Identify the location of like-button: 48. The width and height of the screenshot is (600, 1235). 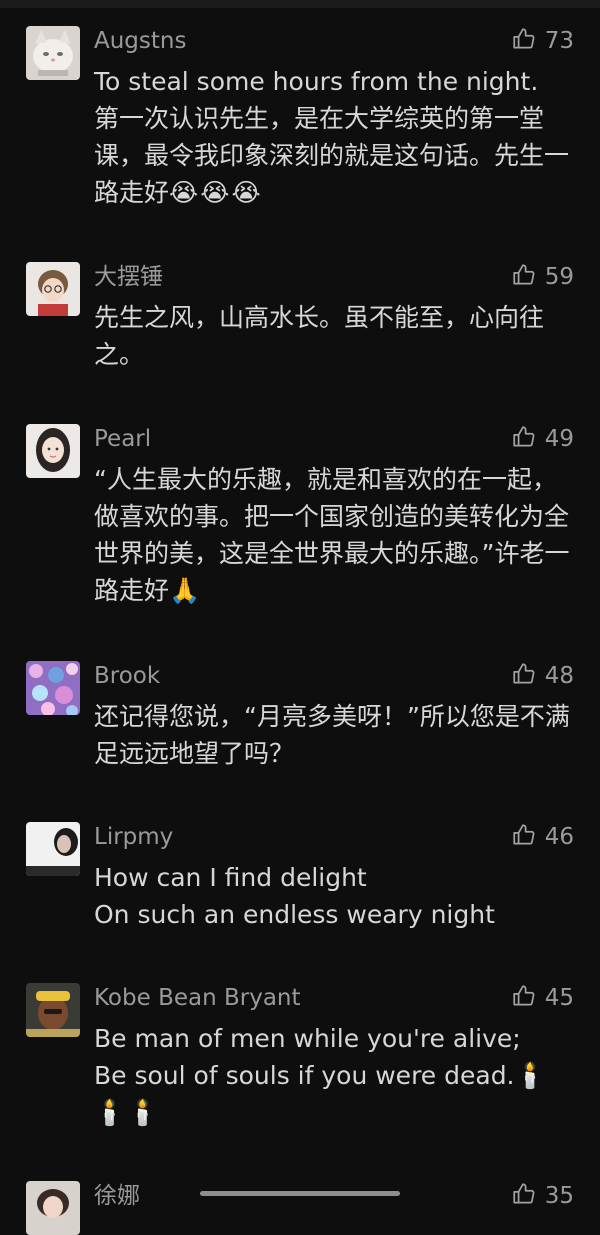
(542, 676).